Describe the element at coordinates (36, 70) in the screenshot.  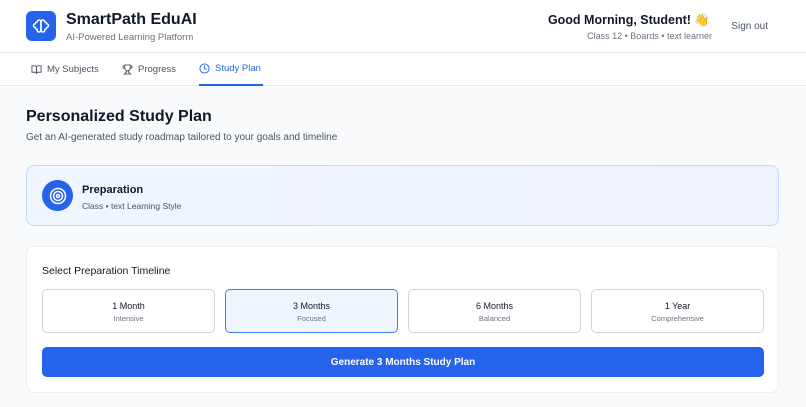
I see `book-icon` at that location.